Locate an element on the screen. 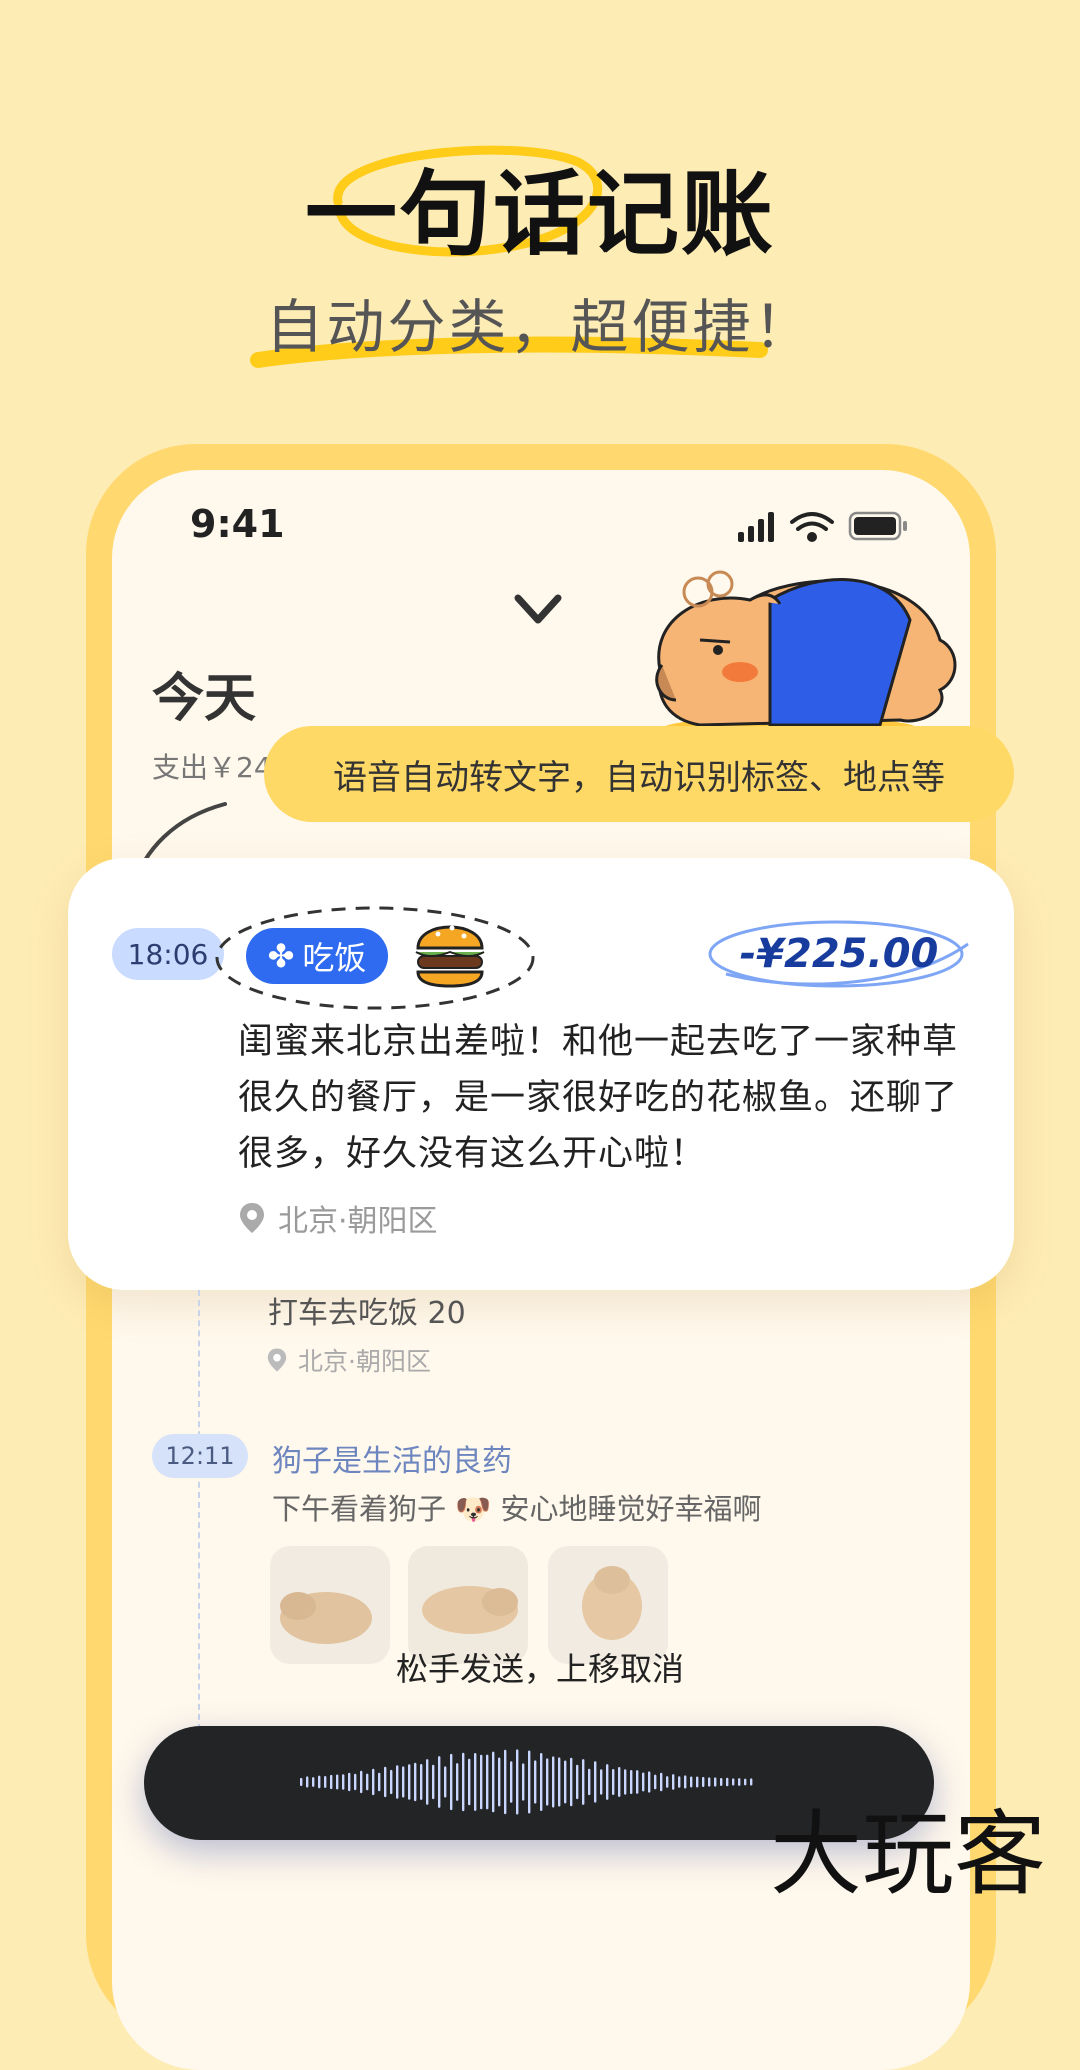  card-location: 北京·朝阳区 is located at coordinates (338, 1218).